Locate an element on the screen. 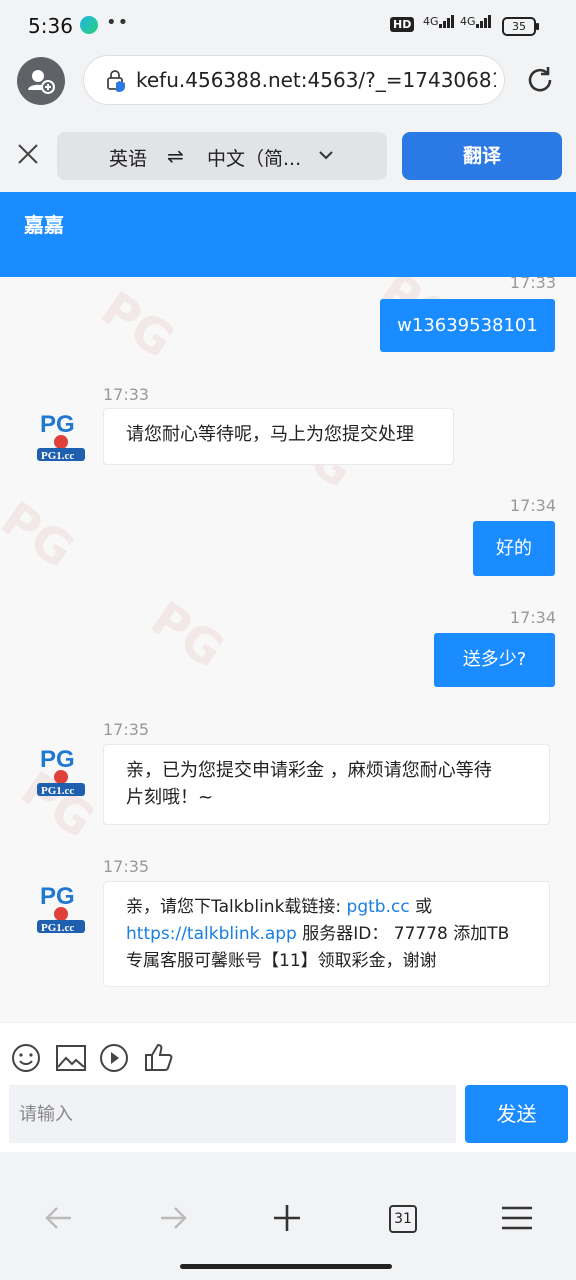  swap-languages-icon: ⇌ is located at coordinates (175, 156).